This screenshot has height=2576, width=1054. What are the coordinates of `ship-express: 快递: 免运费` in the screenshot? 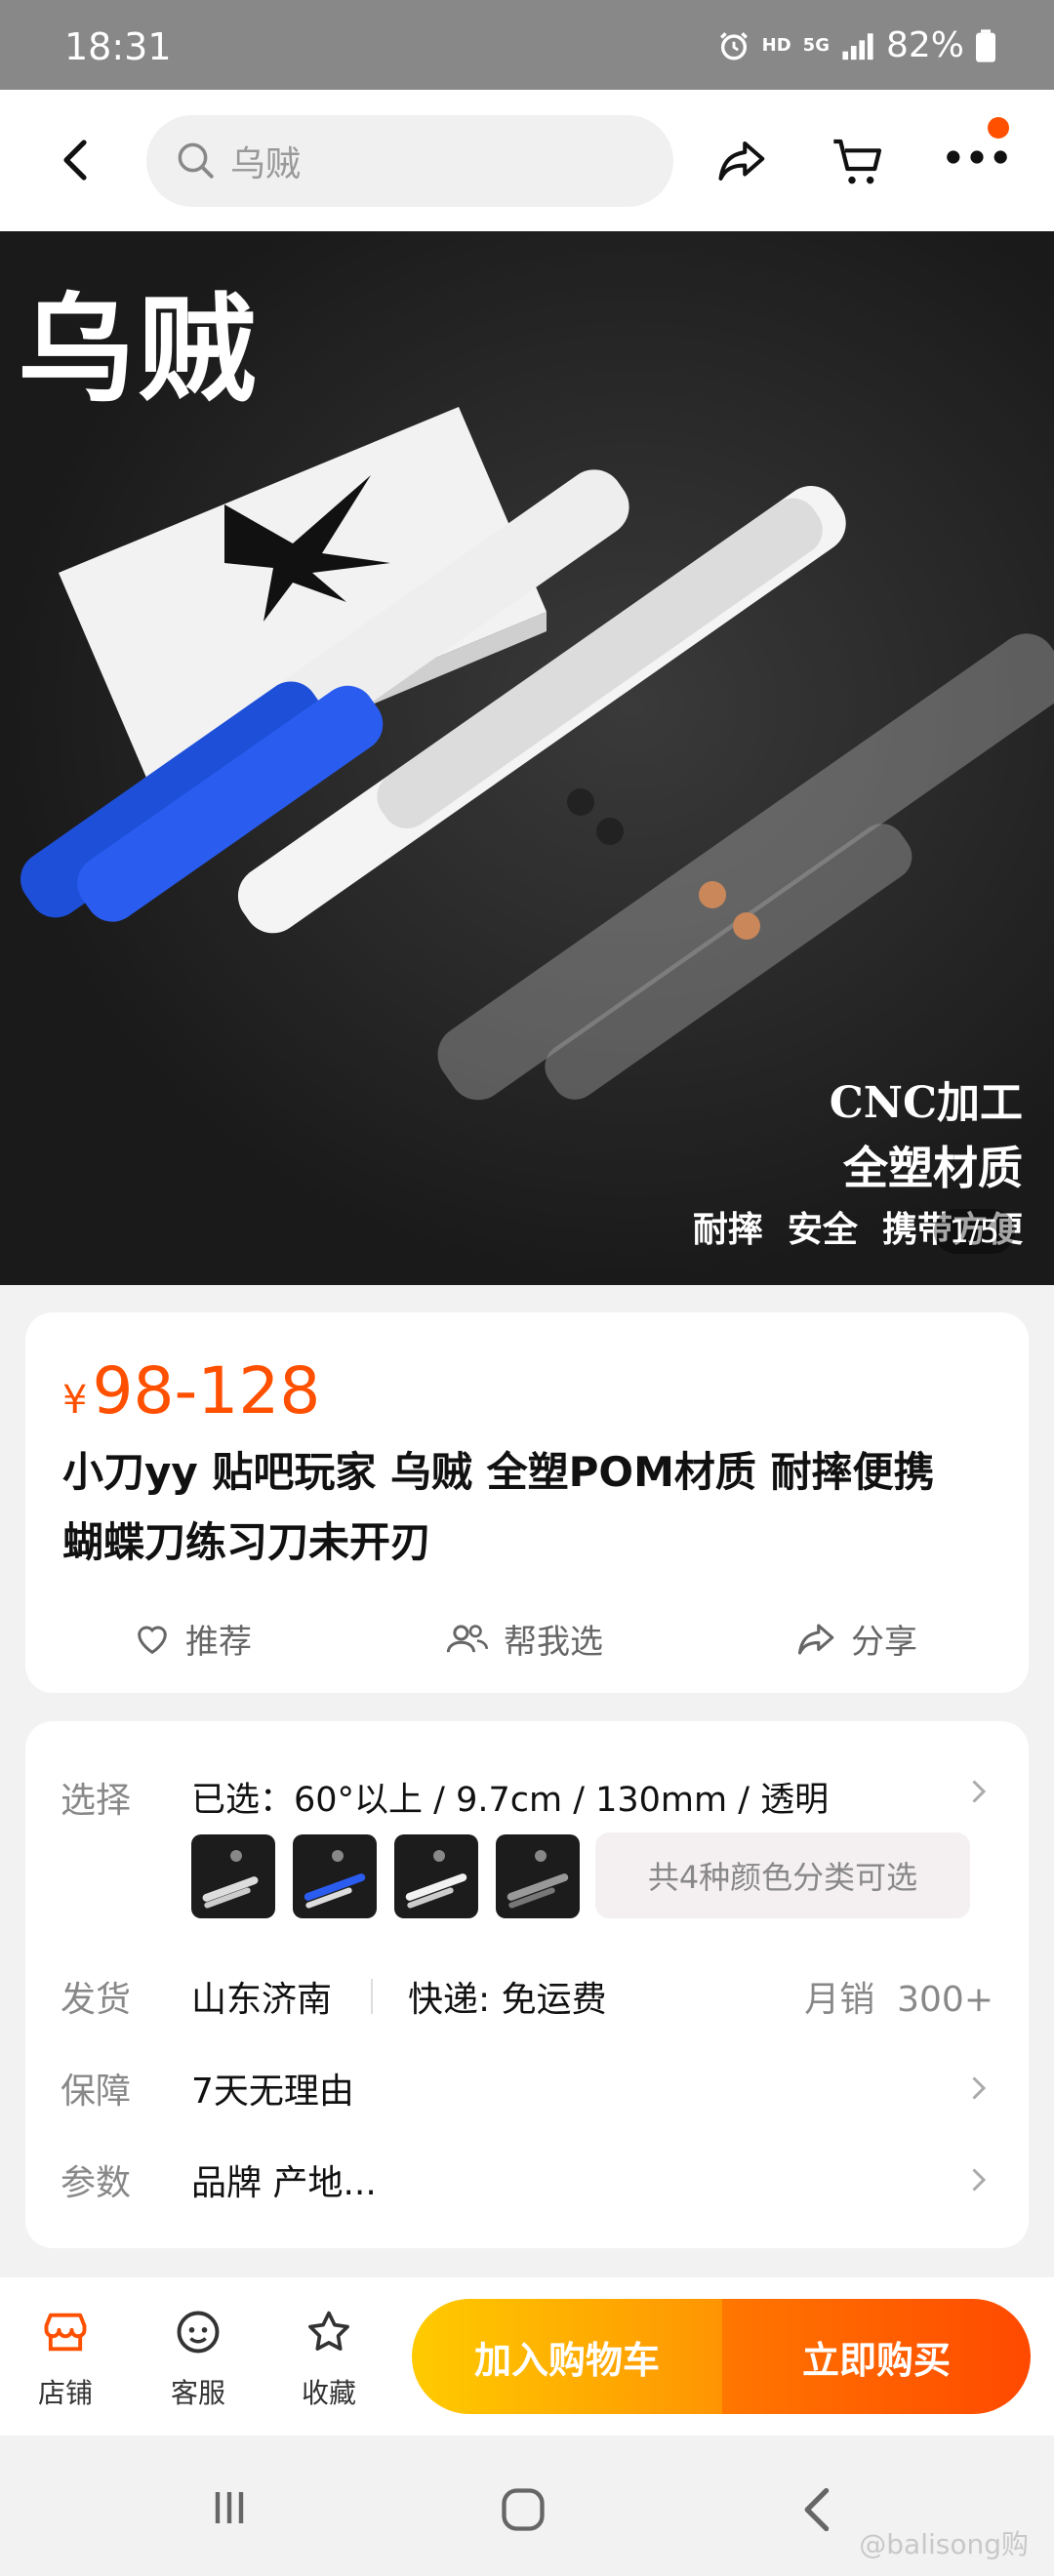 It's located at (507, 2000).